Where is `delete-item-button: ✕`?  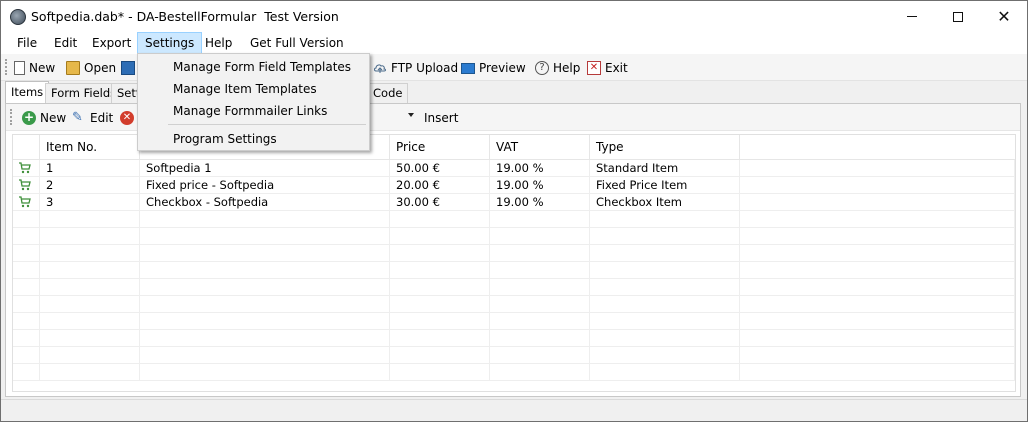
delete-item-button: ✕ is located at coordinates (127, 118).